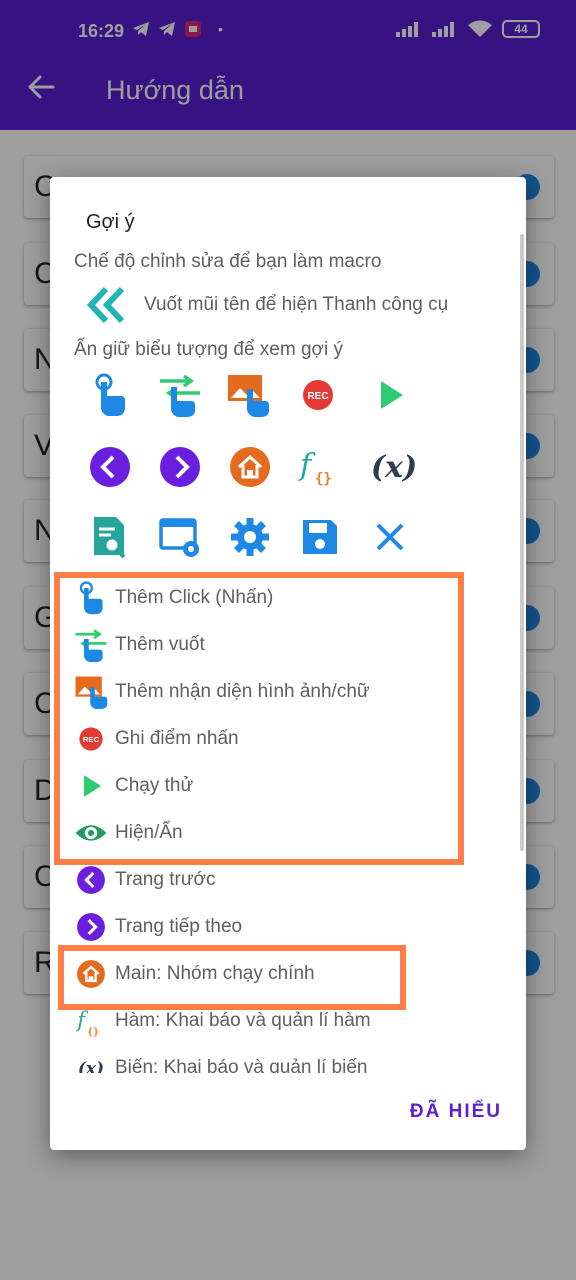 This screenshot has height=1280, width=576. What do you see at coordinates (307, 465) in the screenshot?
I see `svg-text: f` at bounding box center [307, 465].